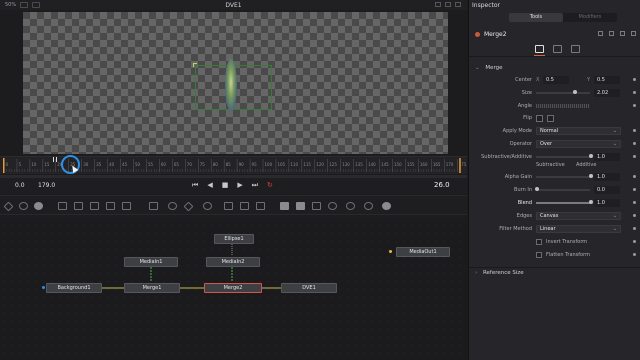 The width and height of the screenshot is (640, 360). Describe the element at coordinates (110, 206) in the screenshot. I see `tool-transform-icon` at that location.